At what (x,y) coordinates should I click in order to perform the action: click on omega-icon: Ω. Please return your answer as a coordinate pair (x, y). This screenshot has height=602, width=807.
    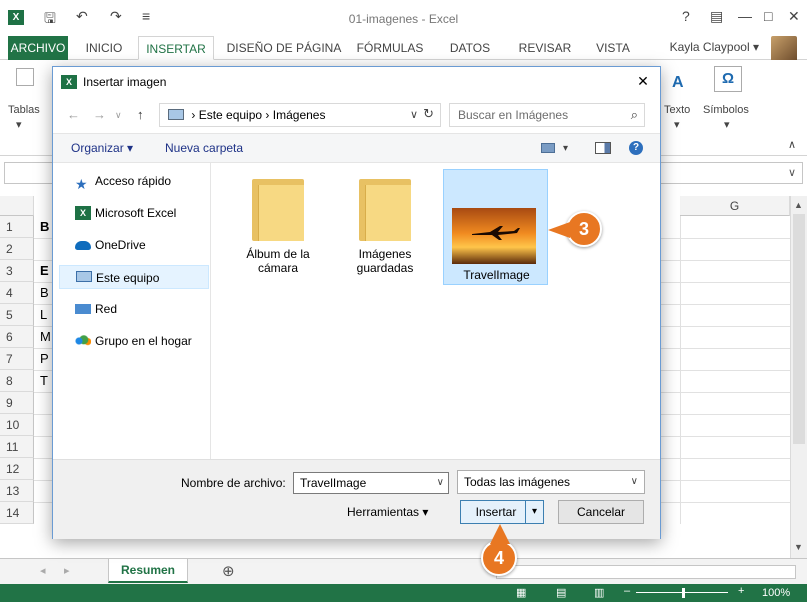
    Looking at the image, I should click on (728, 79).